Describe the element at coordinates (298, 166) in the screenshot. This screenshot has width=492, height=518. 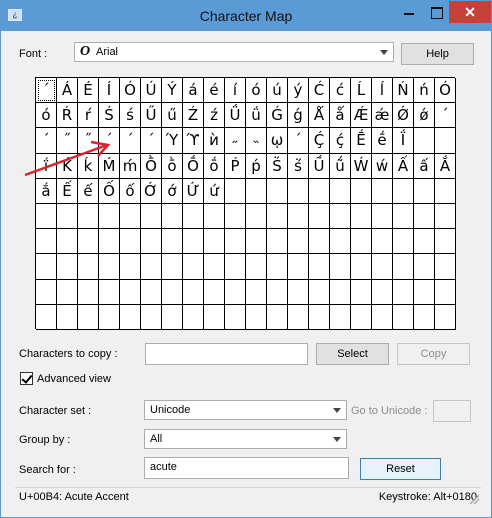
I see `character-cell: ṥ` at that location.